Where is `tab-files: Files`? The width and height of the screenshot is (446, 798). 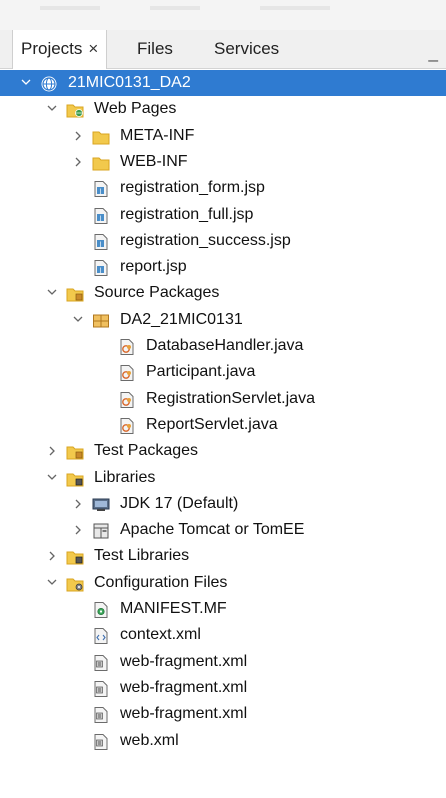
tab-files: Files is located at coordinates (155, 49).